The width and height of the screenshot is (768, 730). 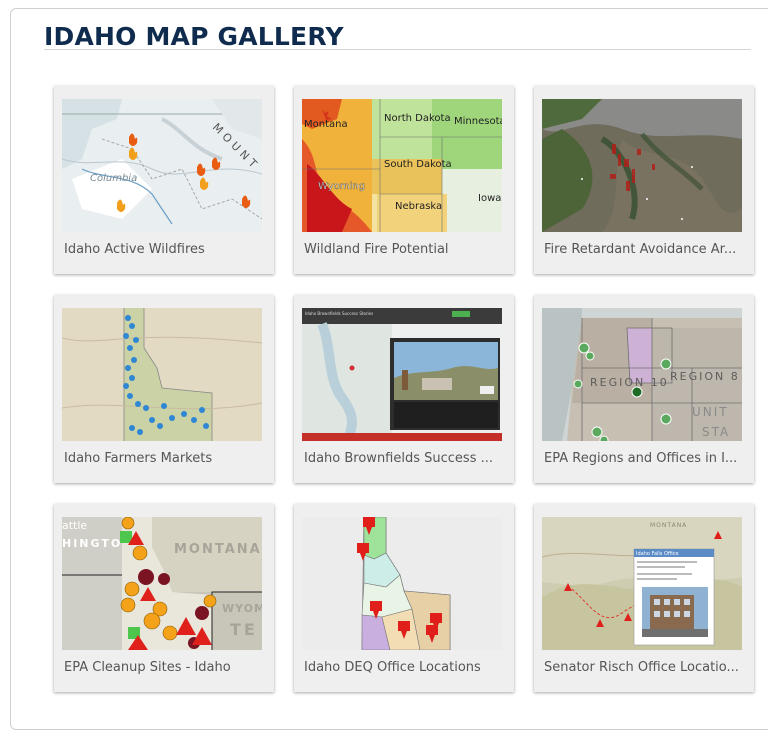 I want to click on epa-regions-map-image: REGION 10 REGION 8 UNIT STA, so click(x=642, y=374).